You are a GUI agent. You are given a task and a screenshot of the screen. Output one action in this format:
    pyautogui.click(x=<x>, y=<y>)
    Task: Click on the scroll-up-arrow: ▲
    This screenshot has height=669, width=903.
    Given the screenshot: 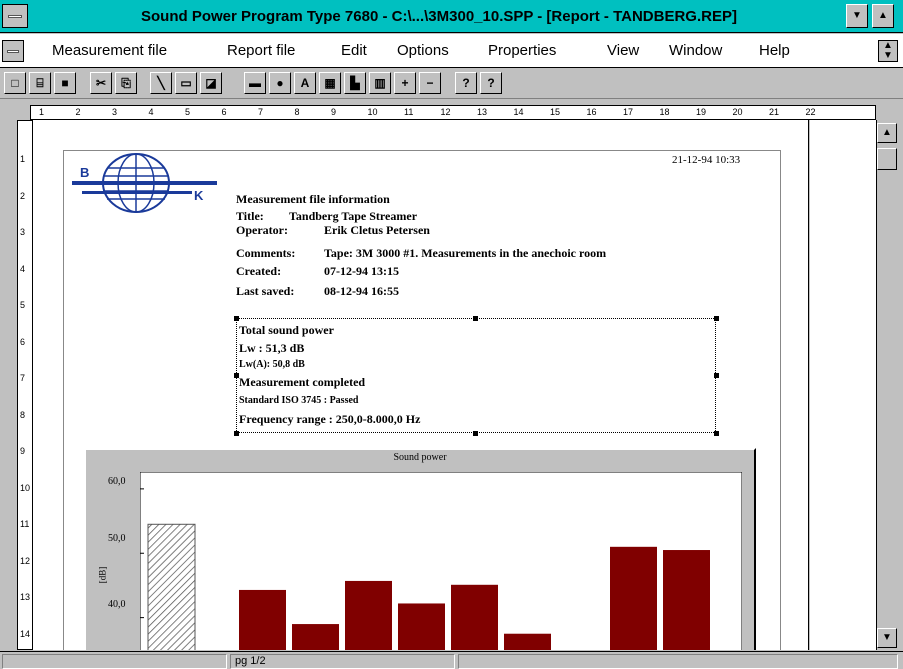 What is the action you would take?
    pyautogui.click(x=887, y=133)
    